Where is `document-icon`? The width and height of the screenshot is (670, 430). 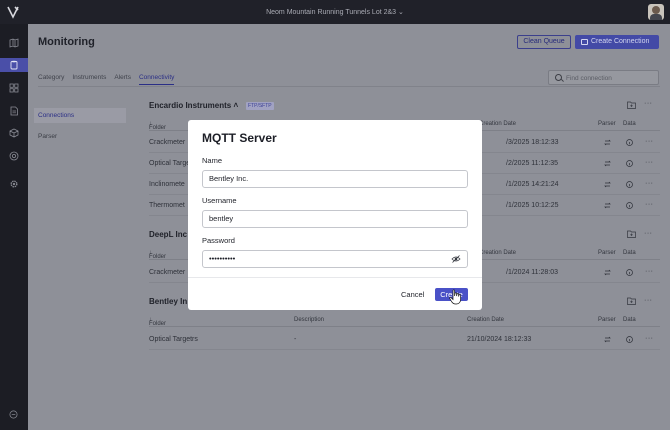 document-icon is located at coordinates (14, 111).